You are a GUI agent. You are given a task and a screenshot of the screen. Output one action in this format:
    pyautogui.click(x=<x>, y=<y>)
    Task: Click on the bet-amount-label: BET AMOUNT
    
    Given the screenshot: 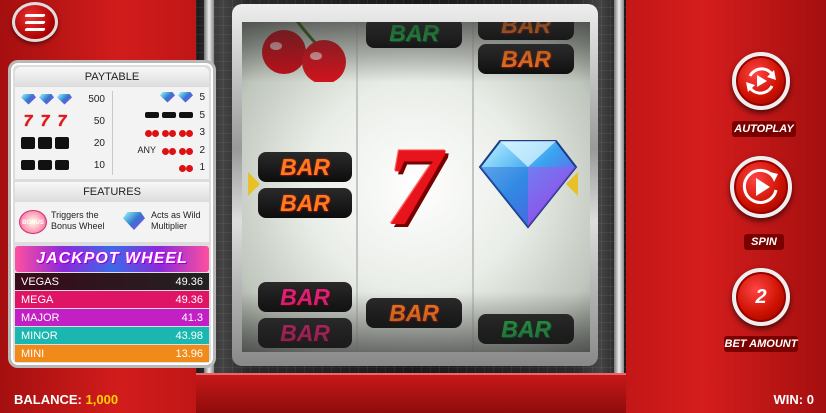 What is the action you would take?
    pyautogui.click(x=761, y=344)
    